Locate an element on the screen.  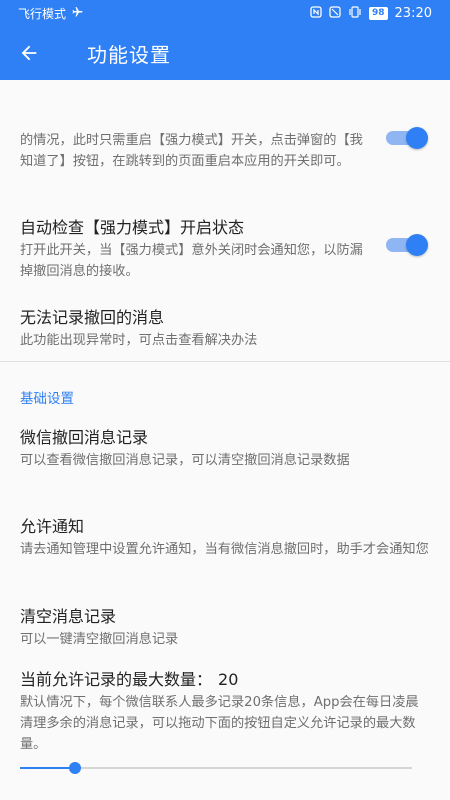
auto-check-desc: 打开此开关，当【强力模式】意外关闭时会通知您，以防漏掉撤回消息的接收。 is located at coordinates (191, 261).